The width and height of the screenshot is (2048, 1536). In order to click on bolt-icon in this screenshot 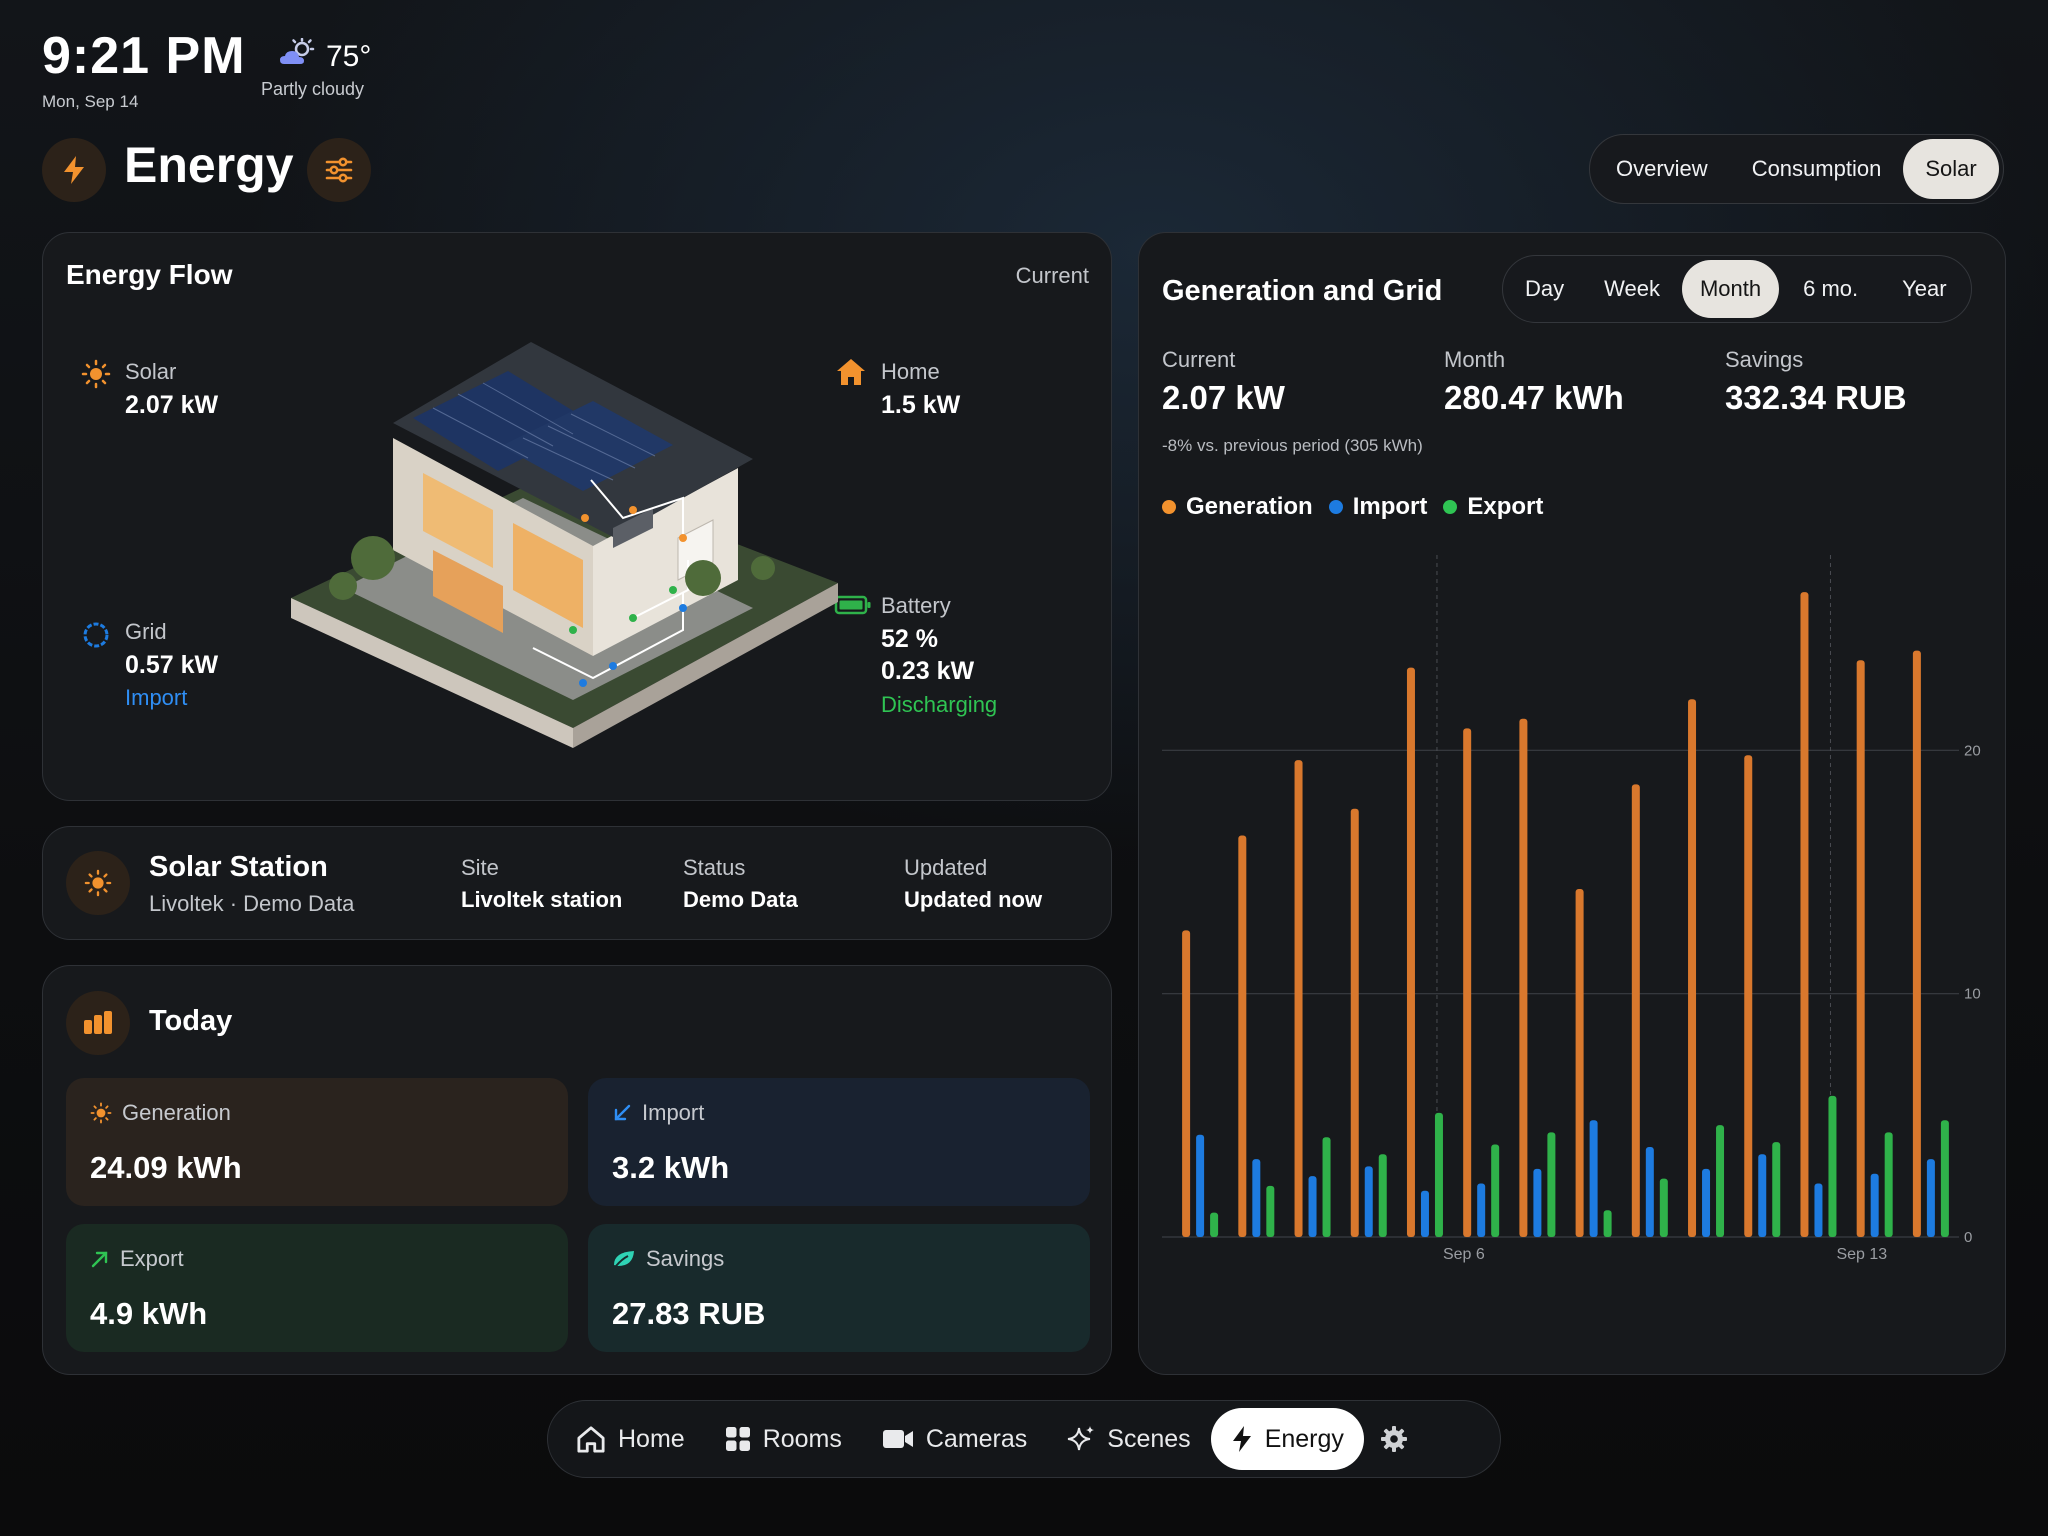, I will do `click(1241, 1439)`.